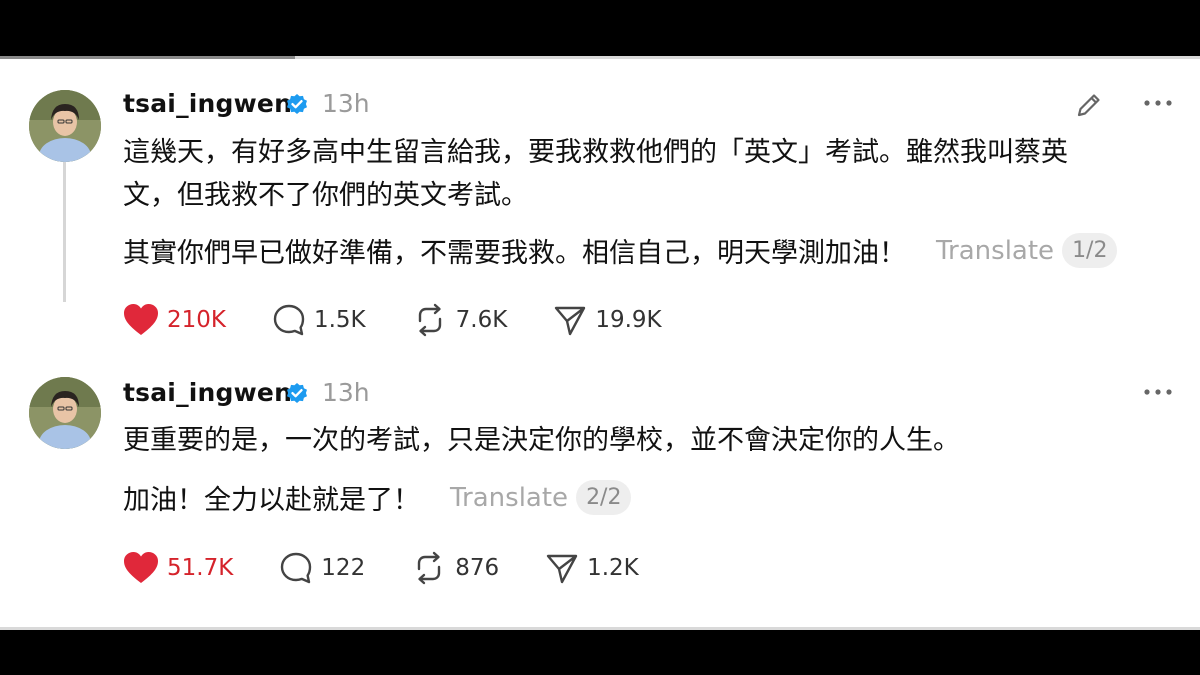 This screenshot has width=1200, height=675. I want to click on share-count: 19.9K, so click(628, 320).